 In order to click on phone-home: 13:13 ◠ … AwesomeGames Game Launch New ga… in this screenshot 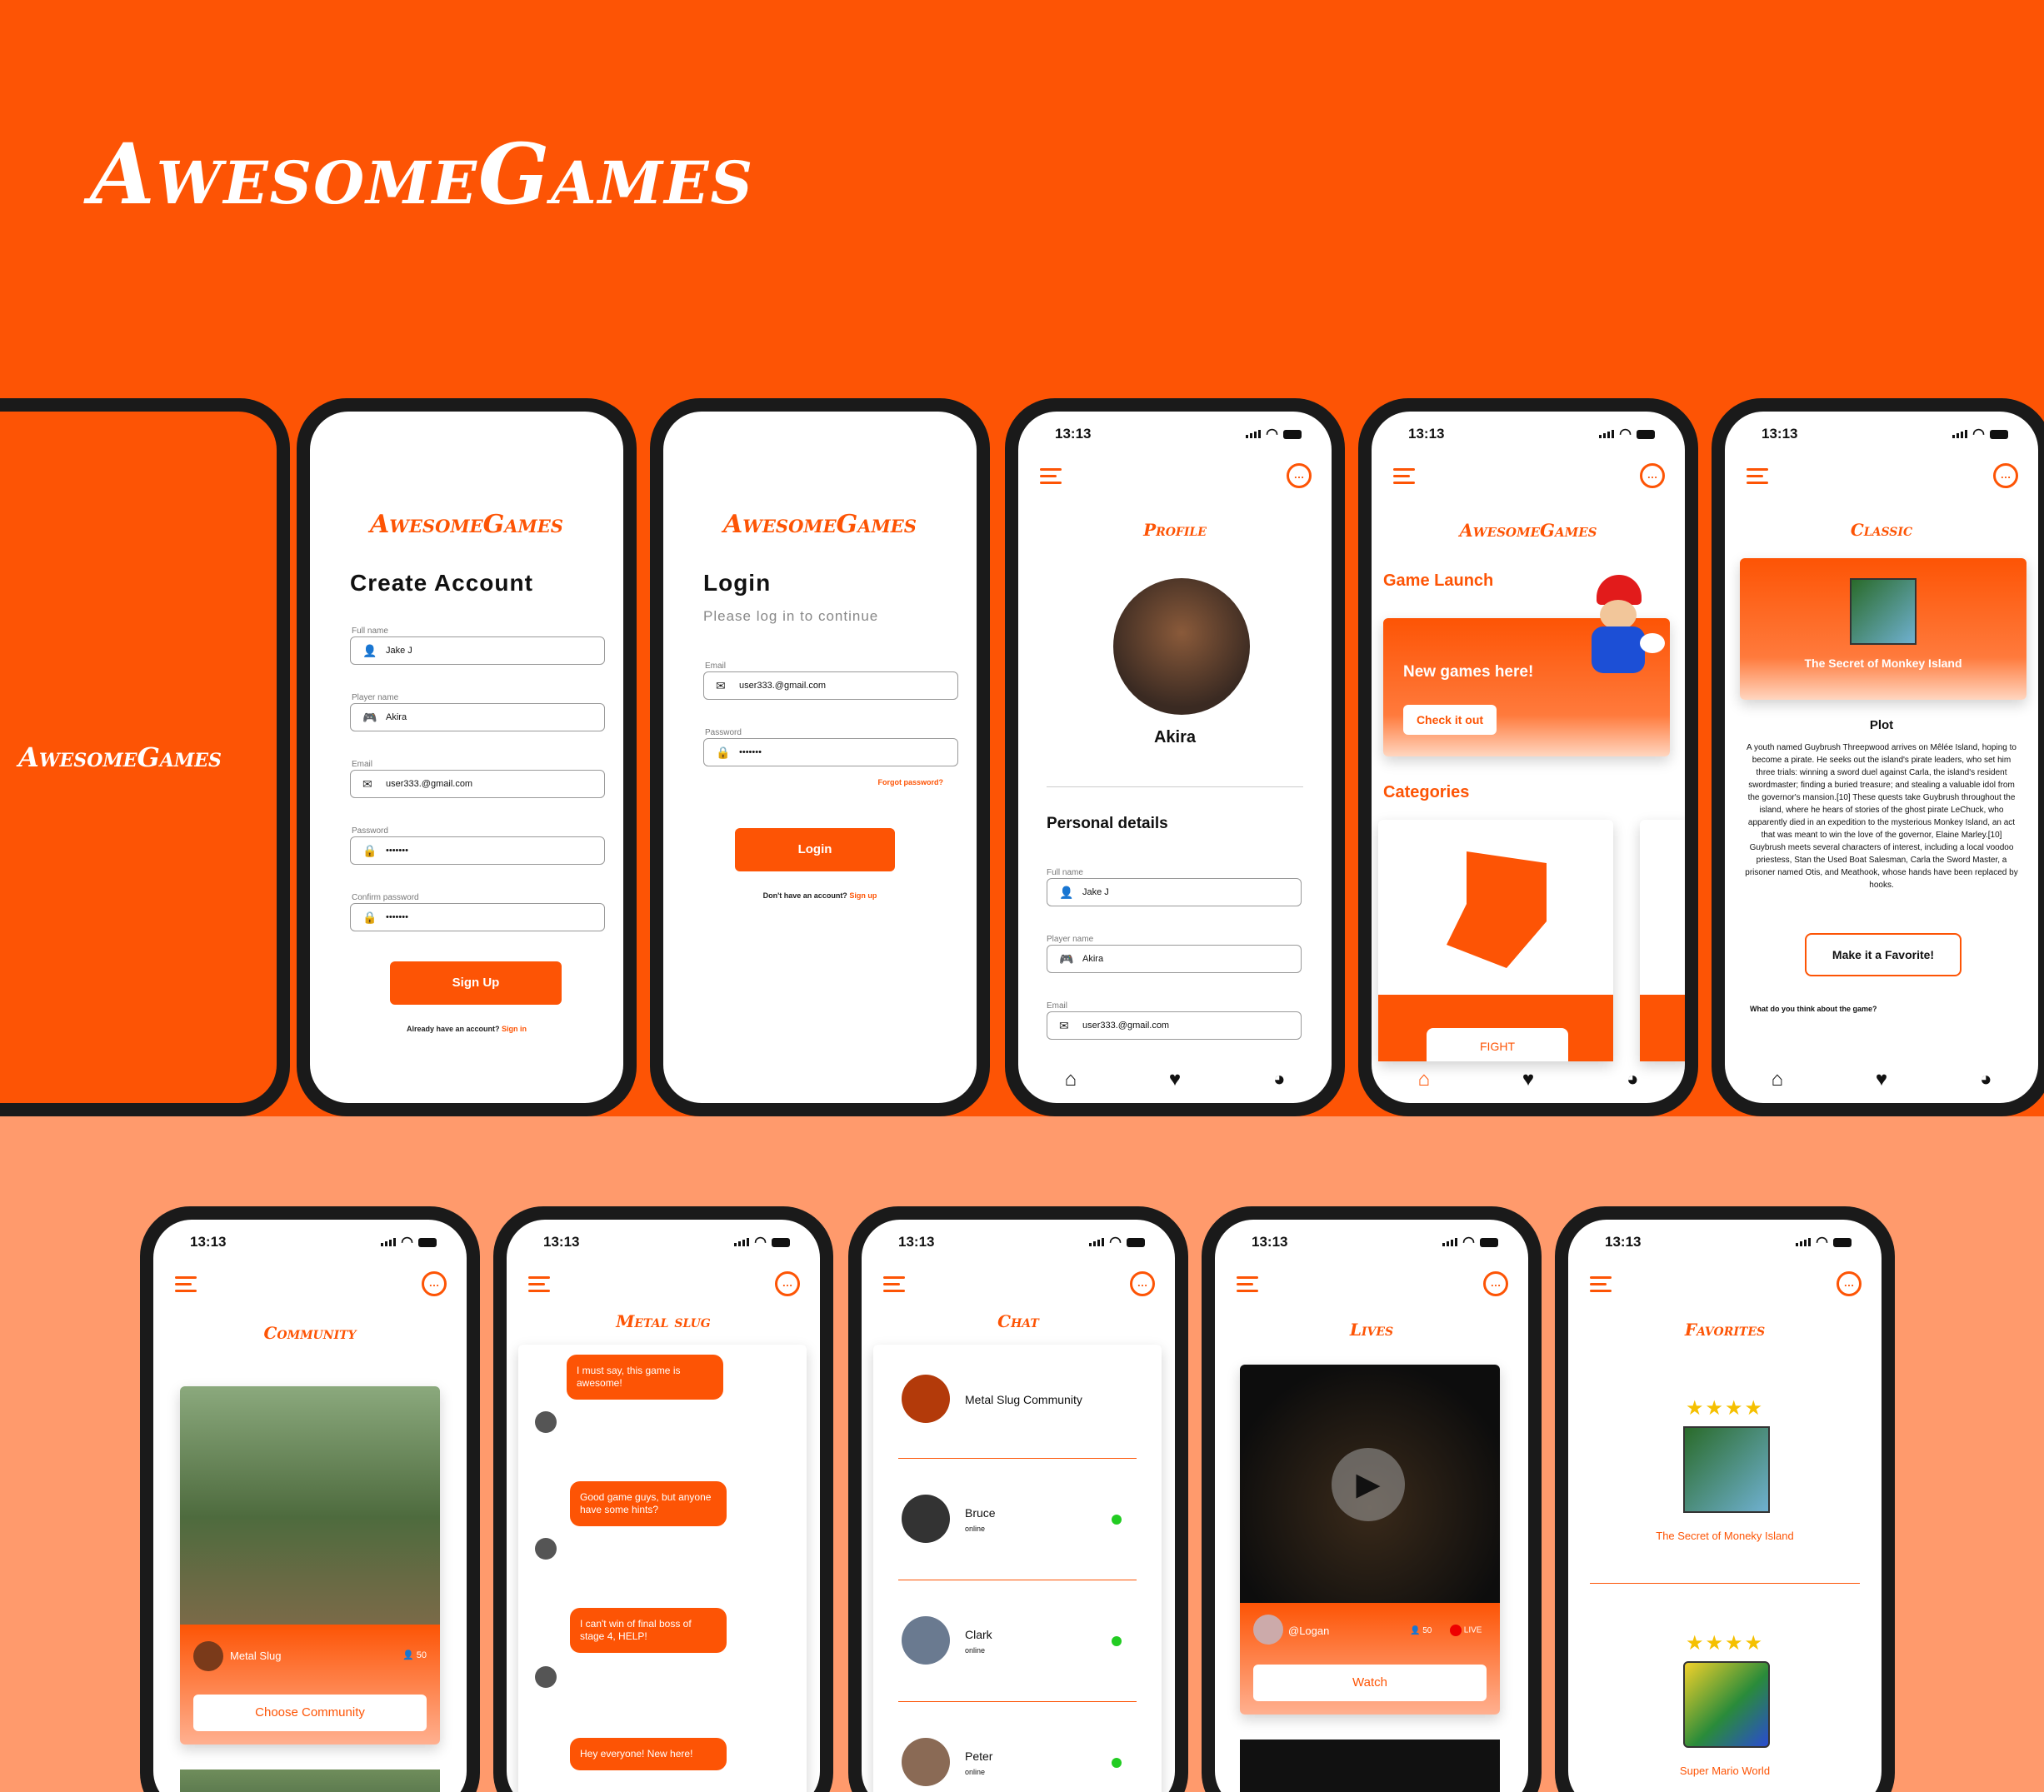, I will do `click(1528, 757)`.